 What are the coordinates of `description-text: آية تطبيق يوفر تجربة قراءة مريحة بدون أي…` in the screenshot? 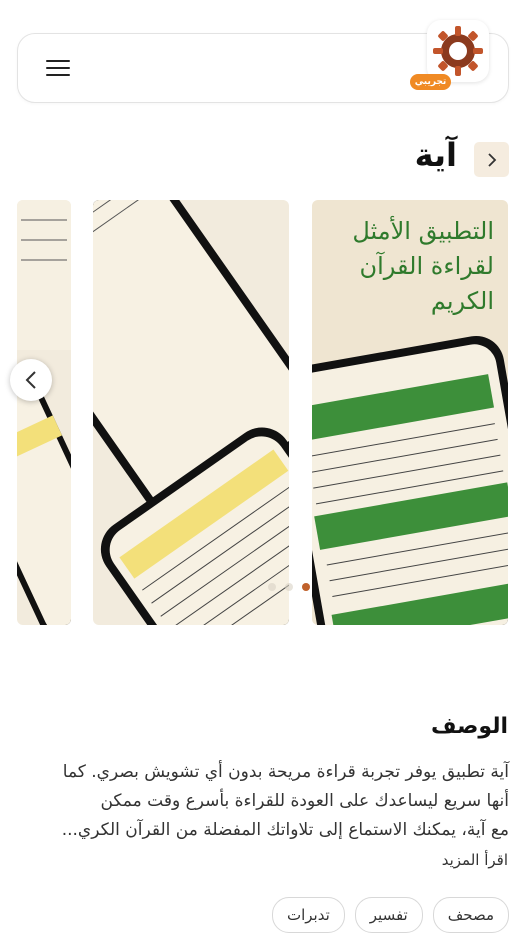 It's located at (265, 801).